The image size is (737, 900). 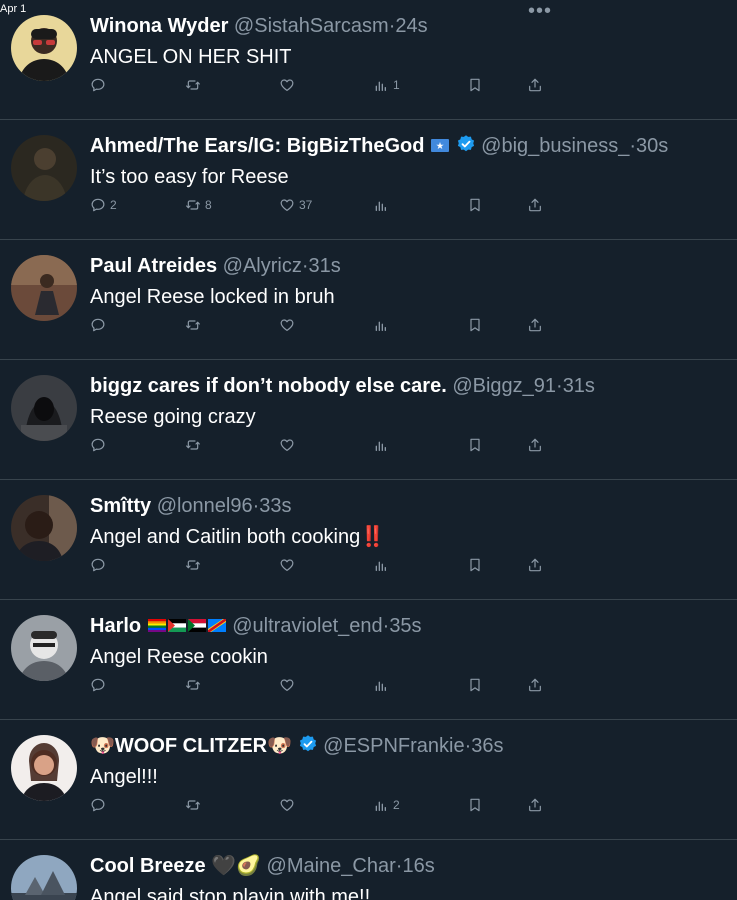 I want to click on double-exclamation-emoji: ‼️, so click(x=373, y=537).